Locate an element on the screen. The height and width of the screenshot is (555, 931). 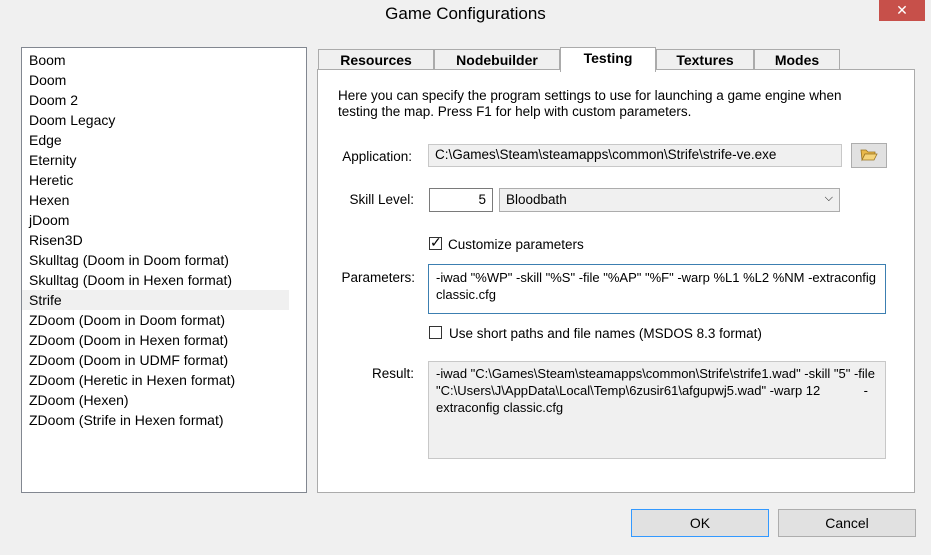
check-icon: ✓ is located at coordinates (436, 242).